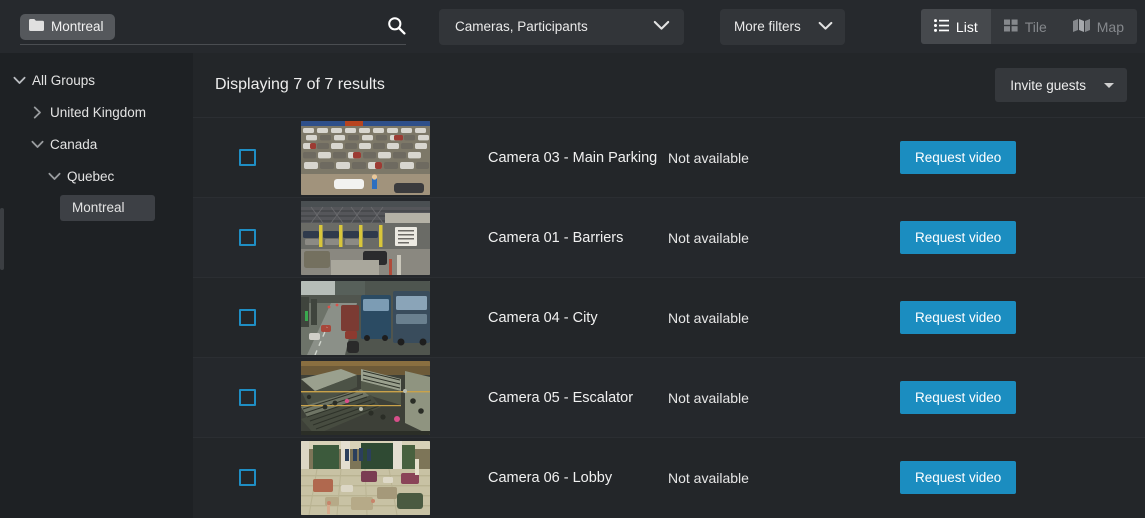 The height and width of the screenshot is (518, 1145). What do you see at coordinates (107, 208) in the screenshot?
I see `sidebar-item-montreal-label: Montreal` at bounding box center [107, 208].